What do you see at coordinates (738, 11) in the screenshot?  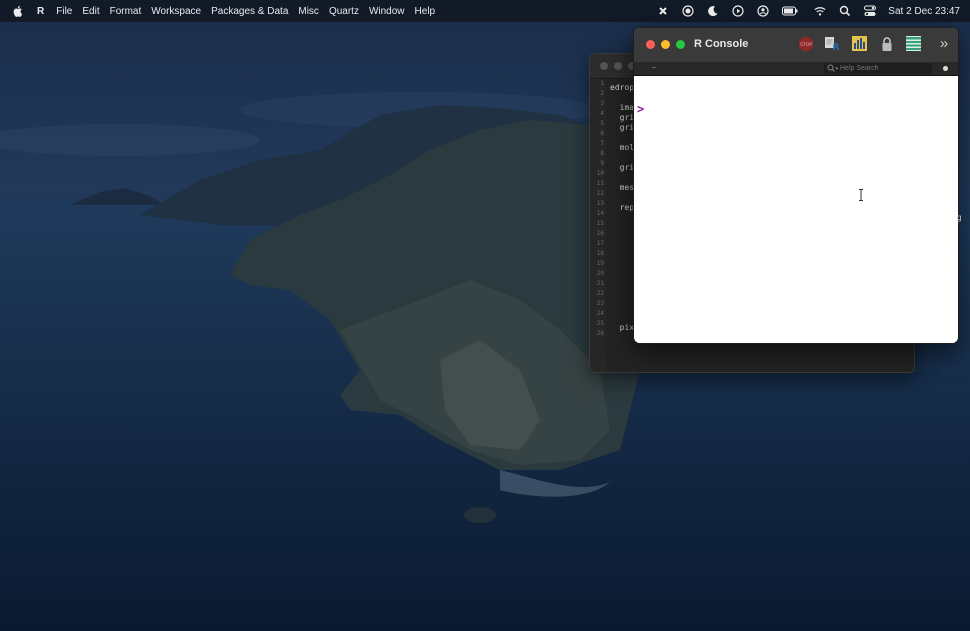 I see `play-icon` at bounding box center [738, 11].